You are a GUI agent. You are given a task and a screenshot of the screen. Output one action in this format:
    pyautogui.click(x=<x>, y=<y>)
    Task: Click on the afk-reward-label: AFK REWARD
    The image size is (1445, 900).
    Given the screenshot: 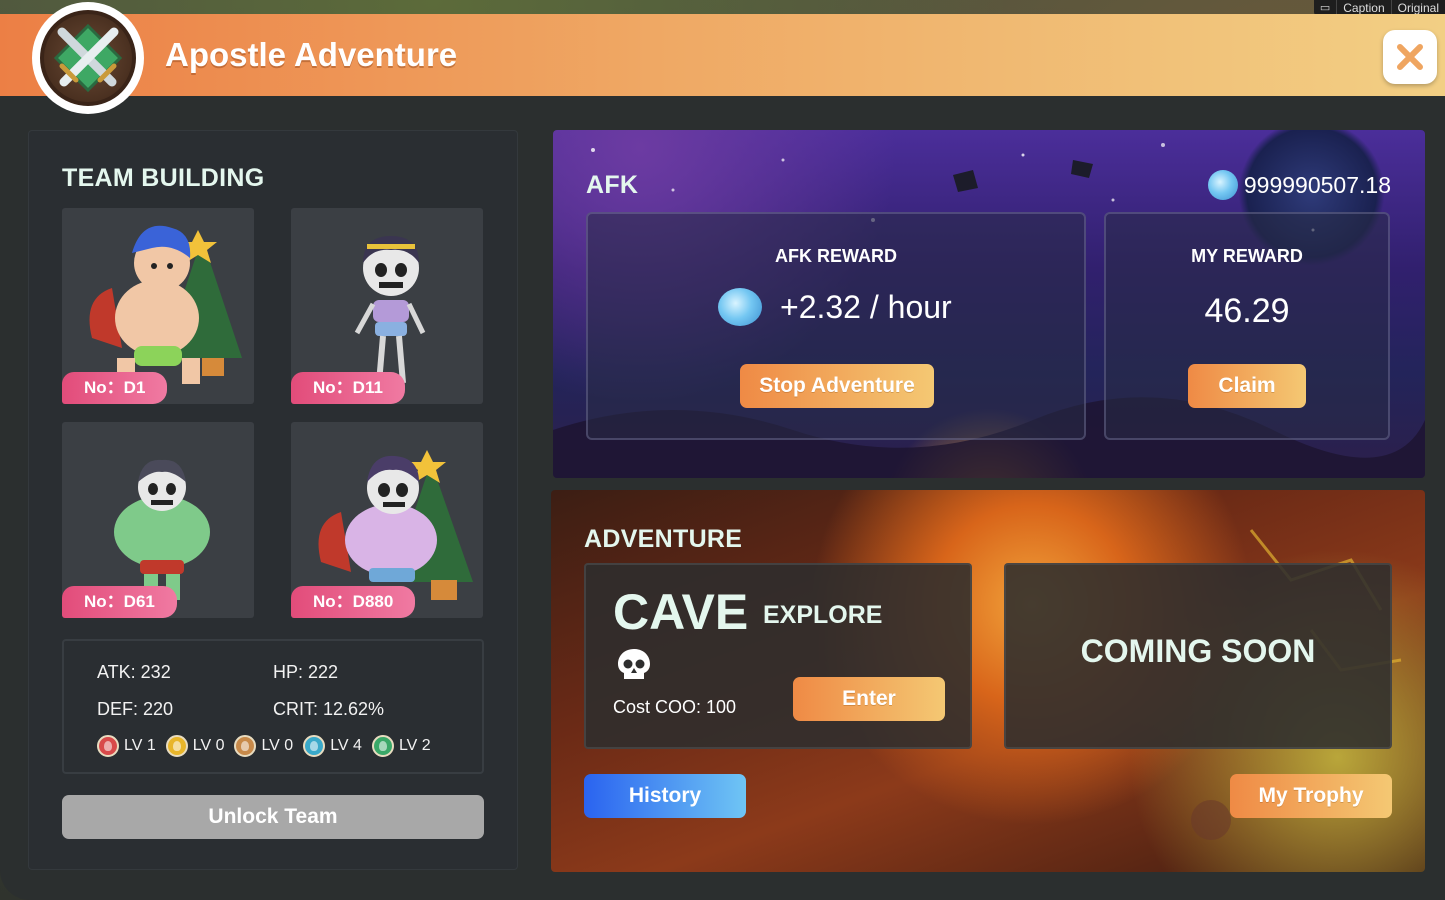 What is the action you would take?
    pyautogui.click(x=836, y=256)
    